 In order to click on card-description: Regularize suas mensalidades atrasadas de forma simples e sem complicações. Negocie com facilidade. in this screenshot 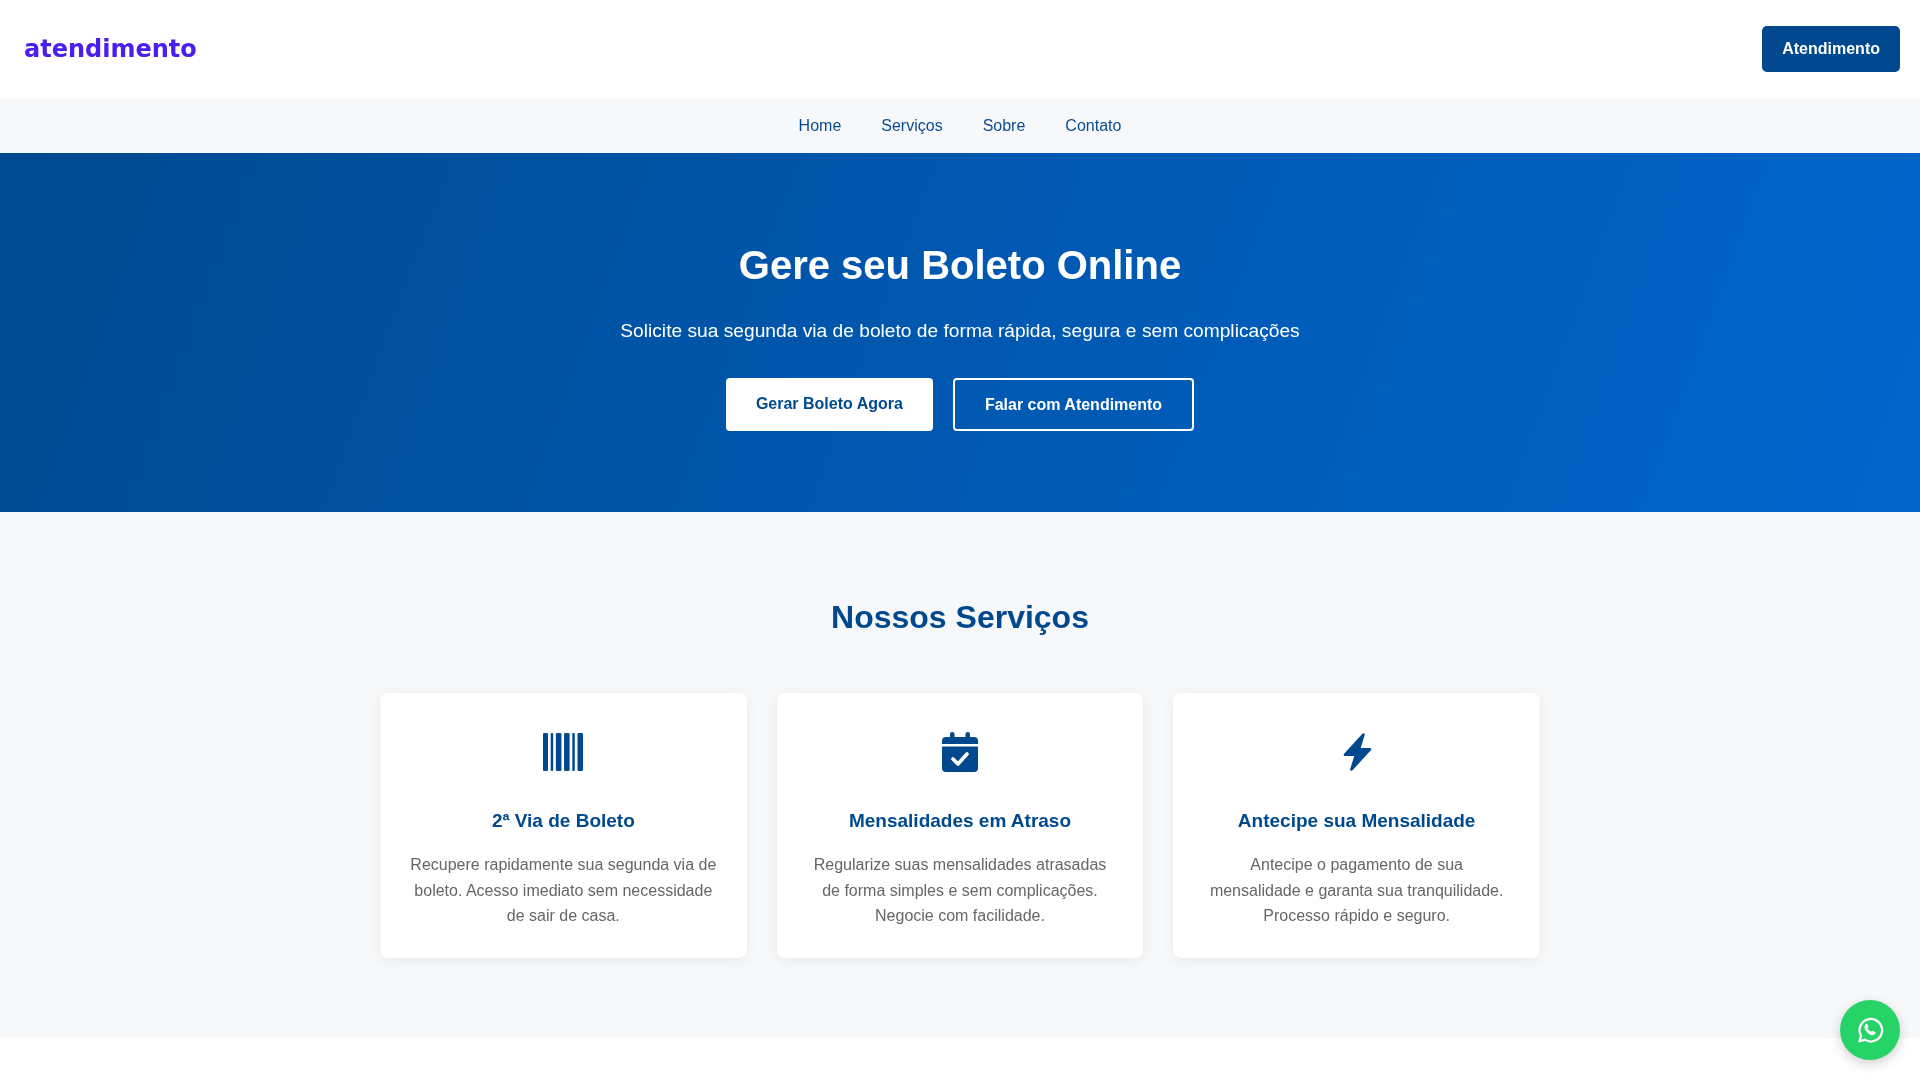, I will do `click(960, 891)`.